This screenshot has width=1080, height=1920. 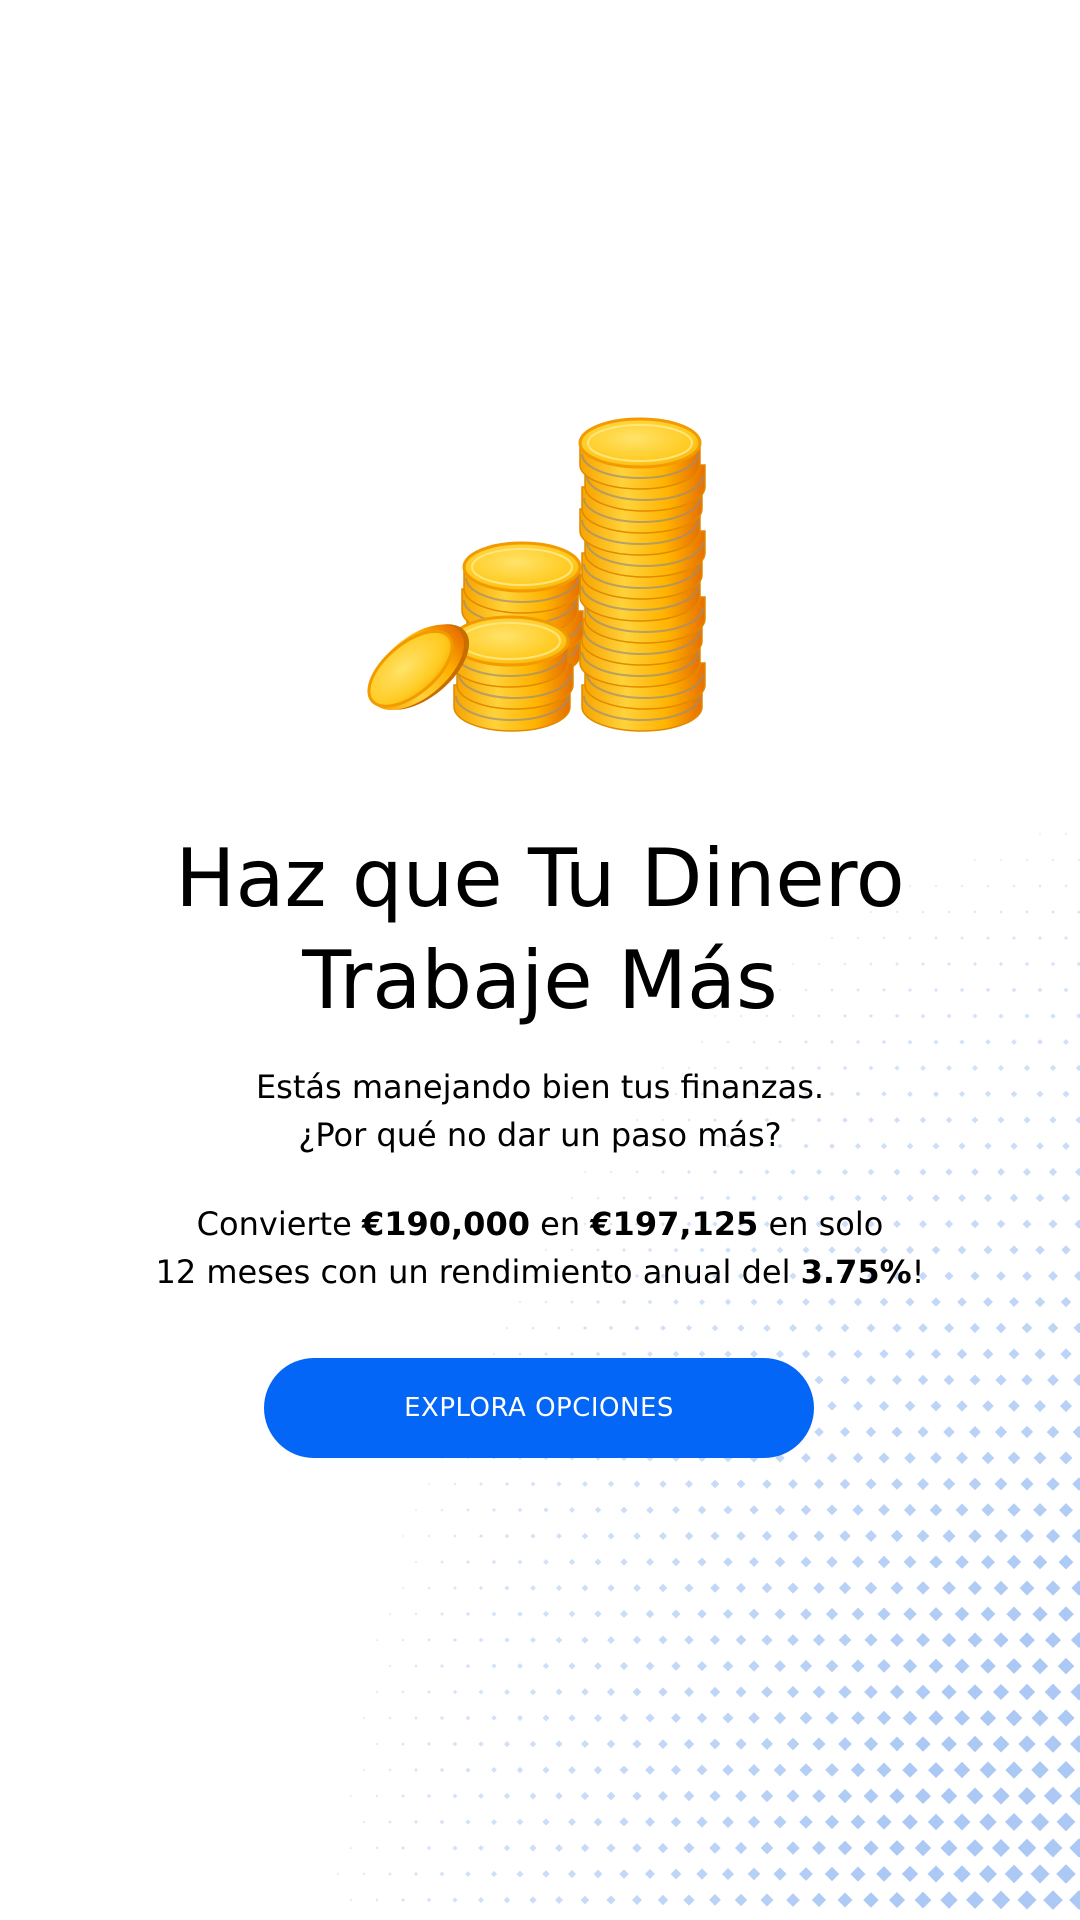 I want to click on offer-line2-suffix: !, so click(x=918, y=1272).